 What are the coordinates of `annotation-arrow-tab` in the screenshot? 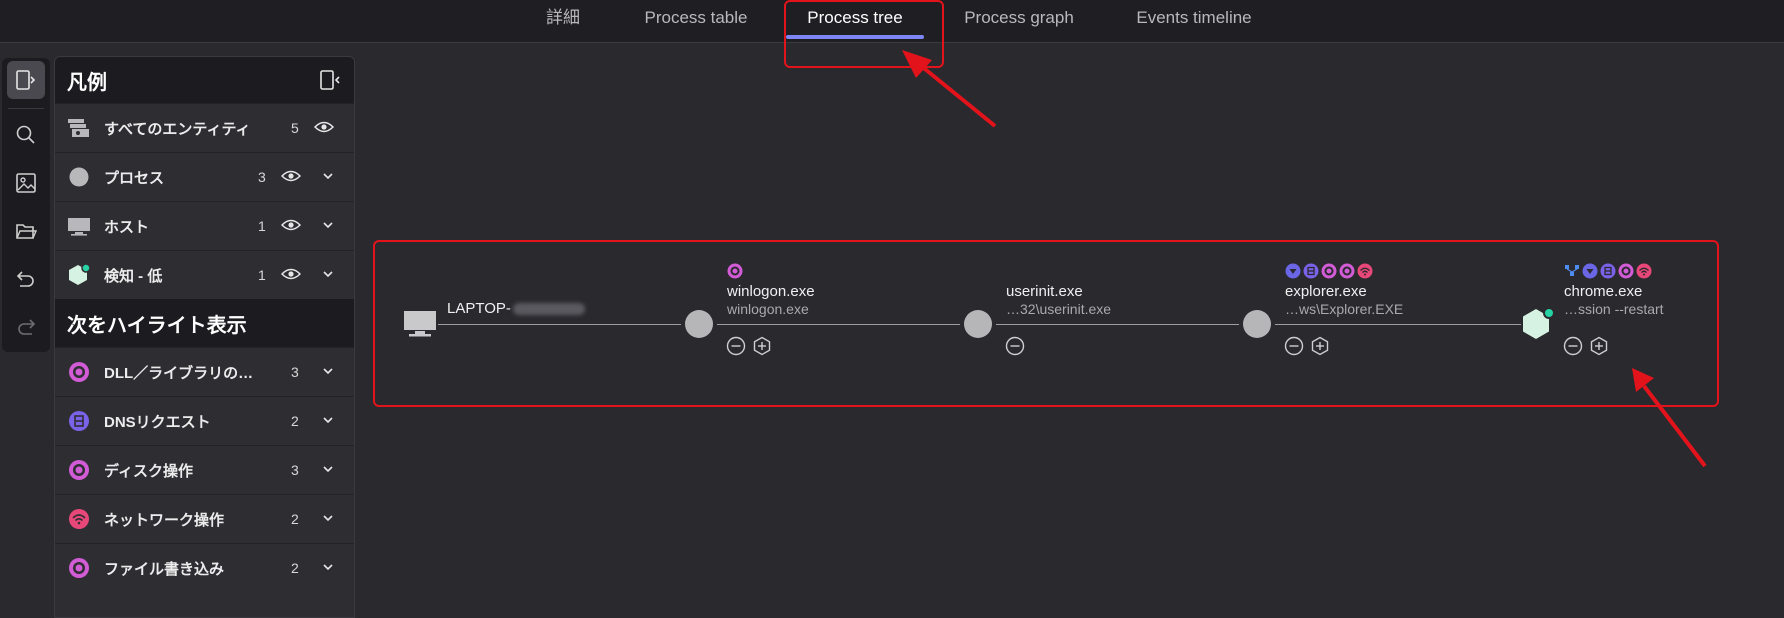 It's located at (949, 89).